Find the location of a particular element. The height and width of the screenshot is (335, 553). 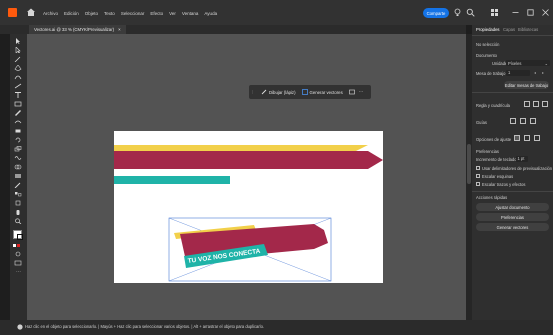

pencil-icon is located at coordinates (264, 92).